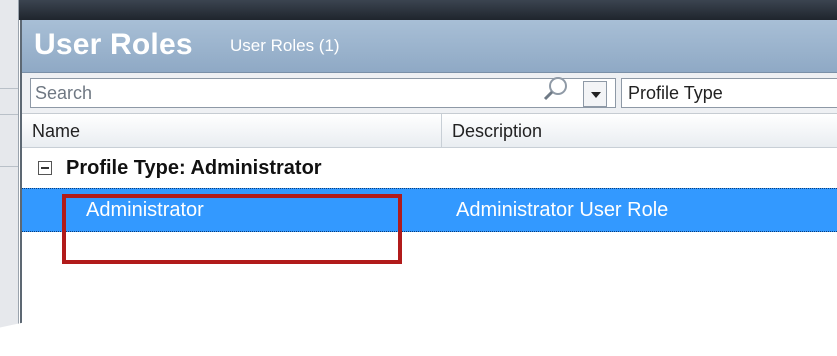 The width and height of the screenshot is (837, 356). I want to click on collapse-minus-icon, so click(45, 168).